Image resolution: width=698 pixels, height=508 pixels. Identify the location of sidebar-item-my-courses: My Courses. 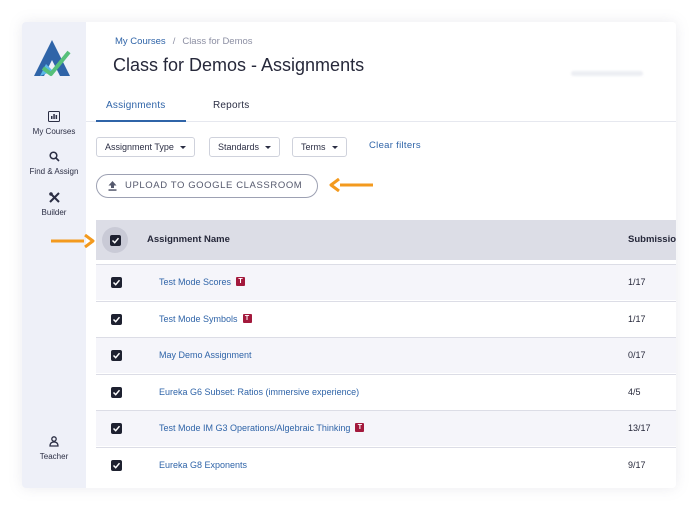
(54, 123).